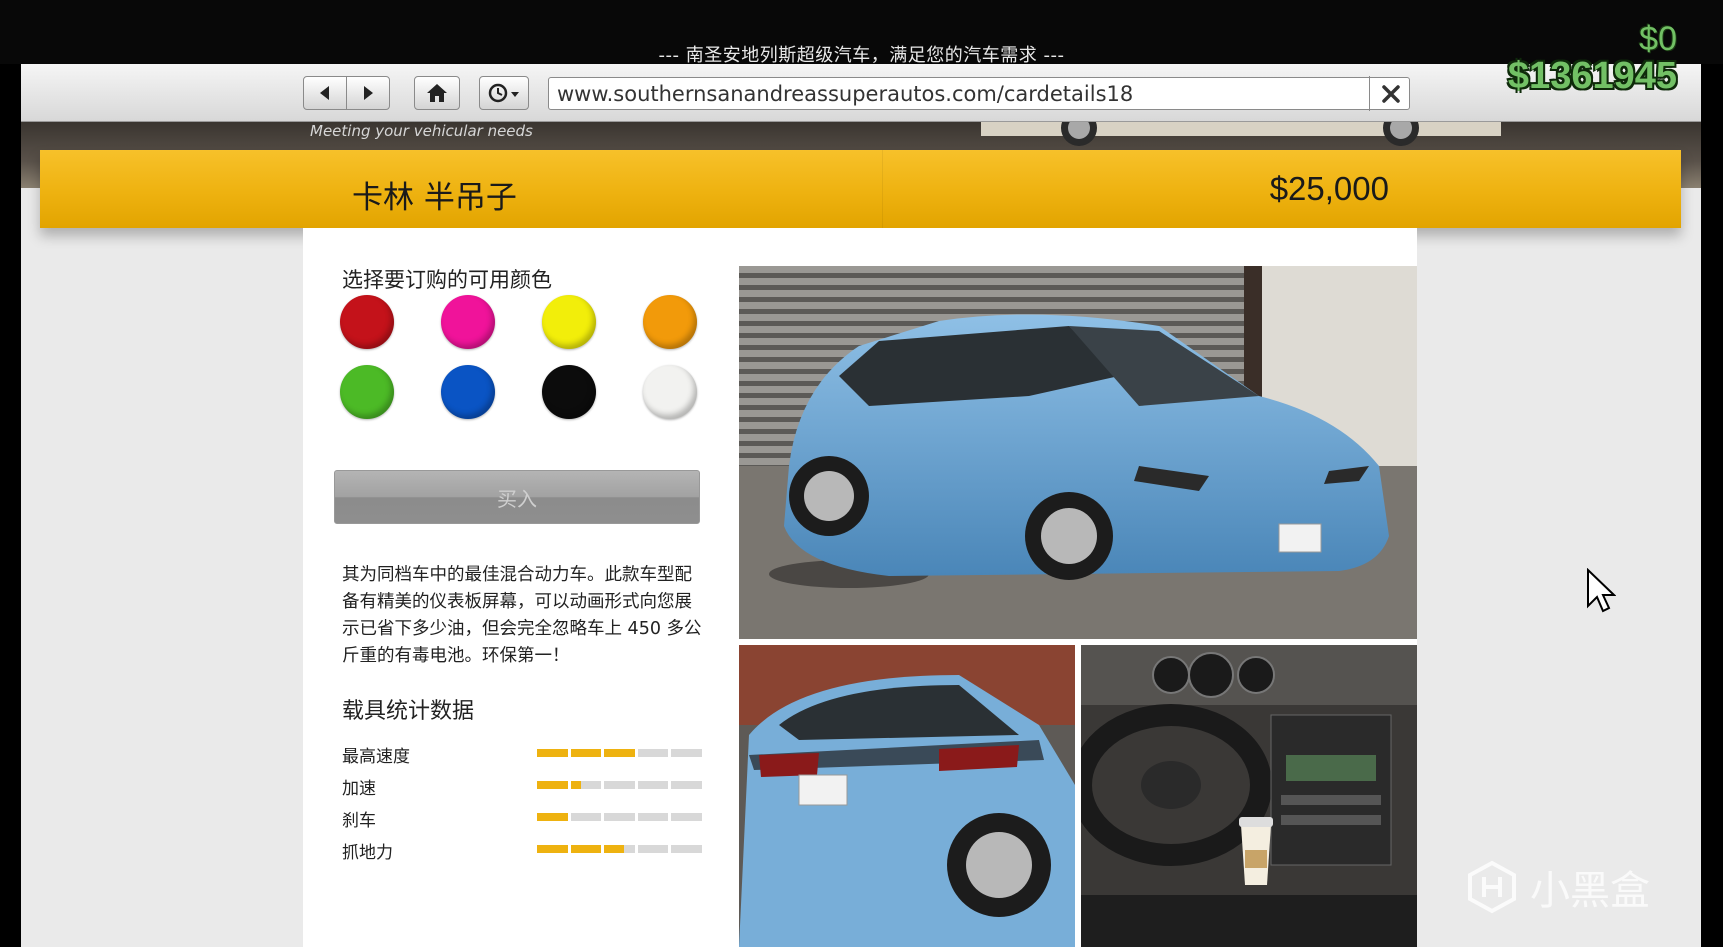  Describe the element at coordinates (367, 392) in the screenshot. I see `color-swatch-green` at that location.